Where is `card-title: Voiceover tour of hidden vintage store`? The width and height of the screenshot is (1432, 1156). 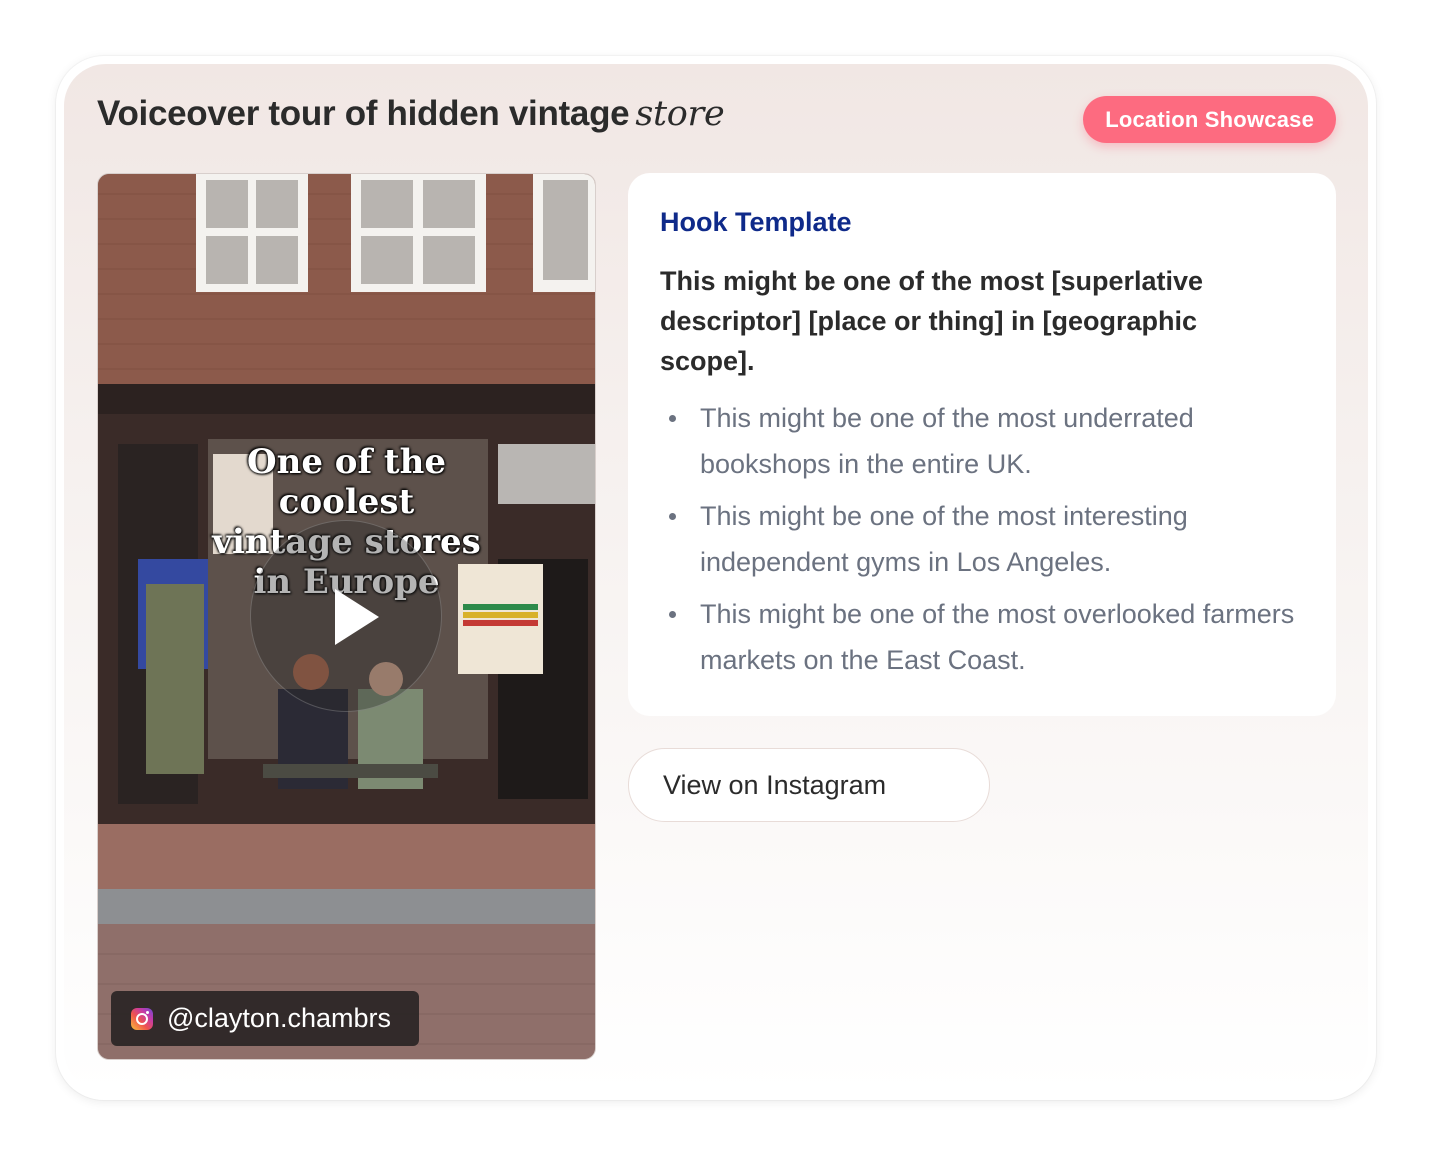
card-title: Voiceover tour of hidden vintage store is located at coordinates (411, 114).